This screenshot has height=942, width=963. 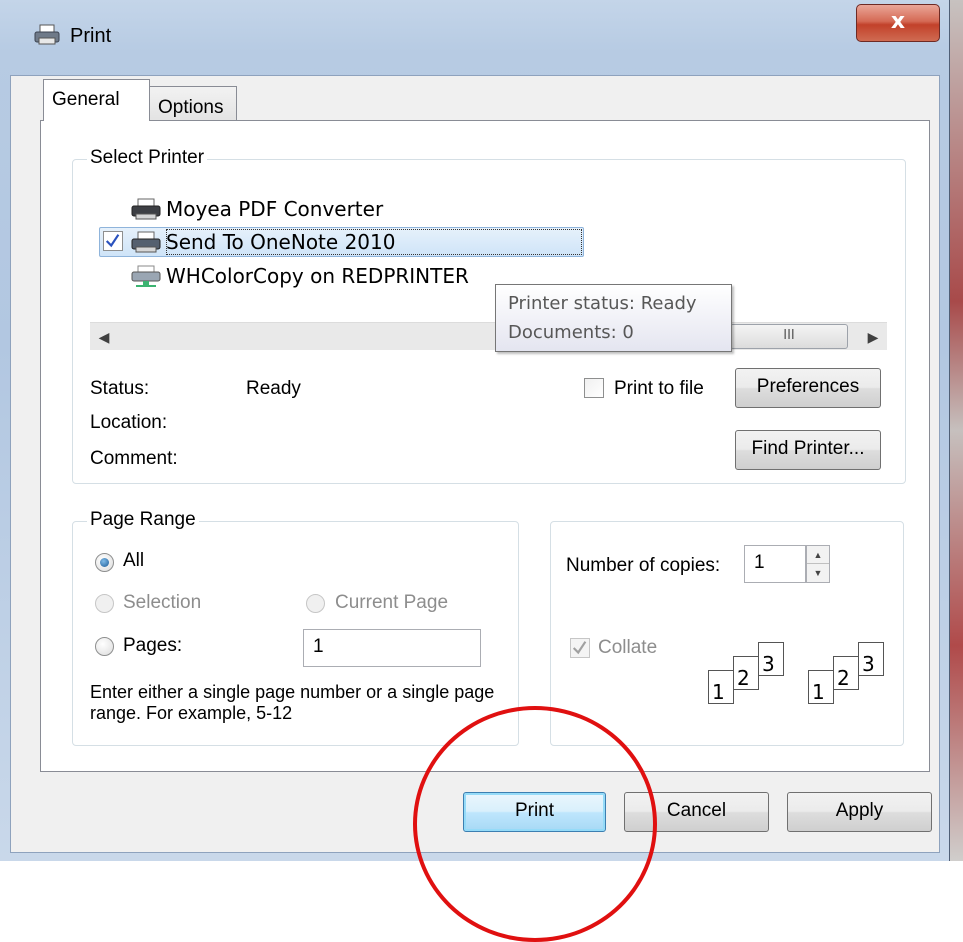 I want to click on scrollbar-thumb: III, so click(x=789, y=336).